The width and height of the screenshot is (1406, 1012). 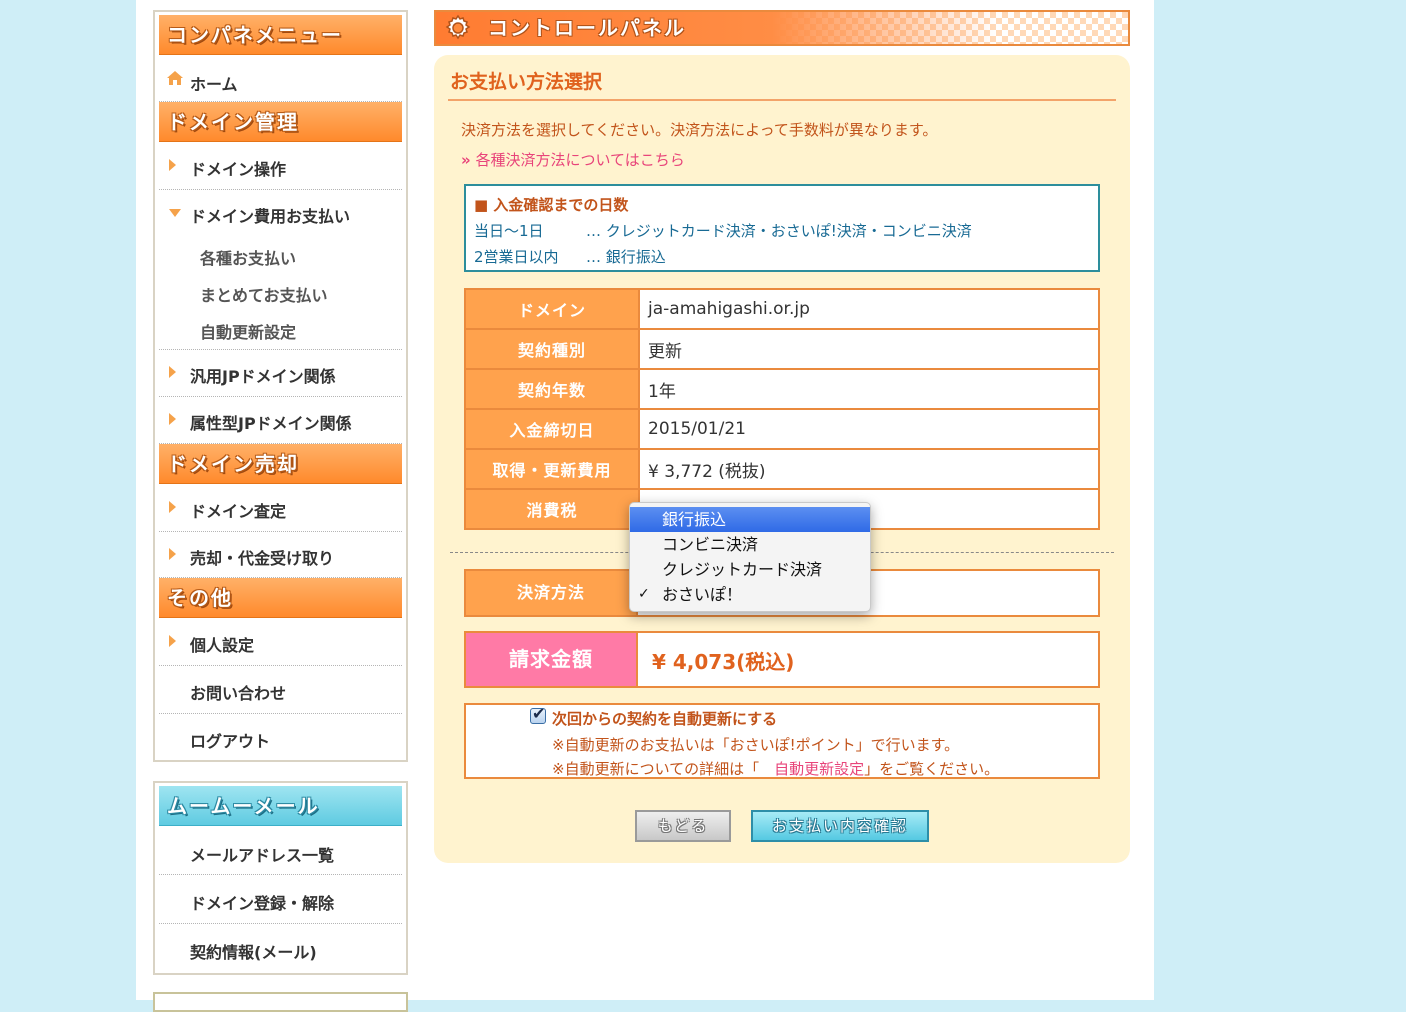 I want to click on deposit-info-row: 当日〜1日 … クレジットカード決済・おさいぽ!決済・コンビニ決済, so click(x=782, y=230).